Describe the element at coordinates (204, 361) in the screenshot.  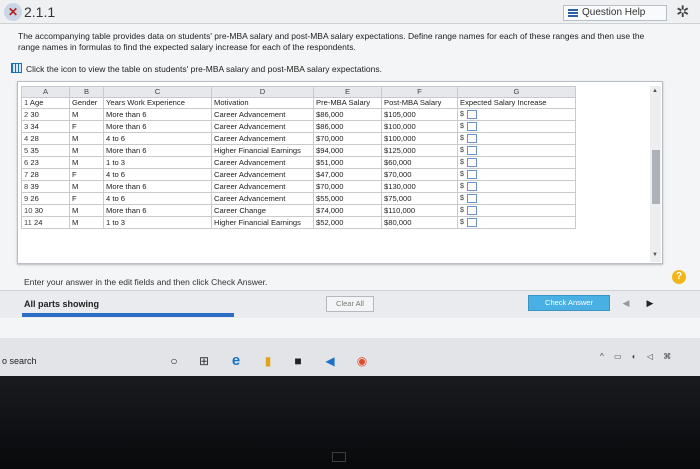
I see `taskbar-apps-icon: ⊞` at that location.